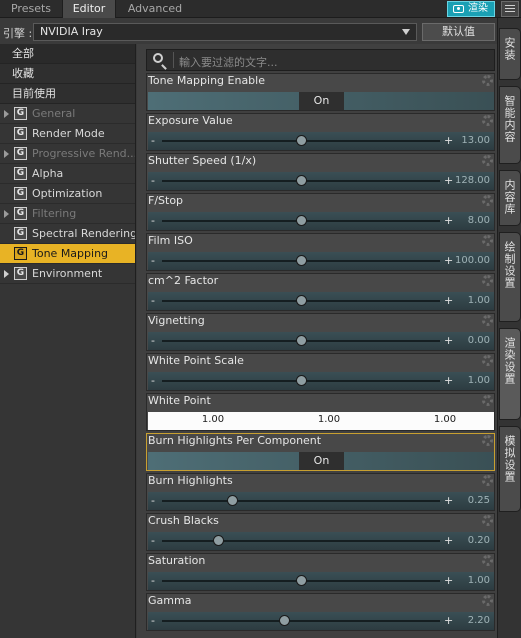 The image size is (521, 638). I want to click on side-tab: 内容库, so click(510, 198).